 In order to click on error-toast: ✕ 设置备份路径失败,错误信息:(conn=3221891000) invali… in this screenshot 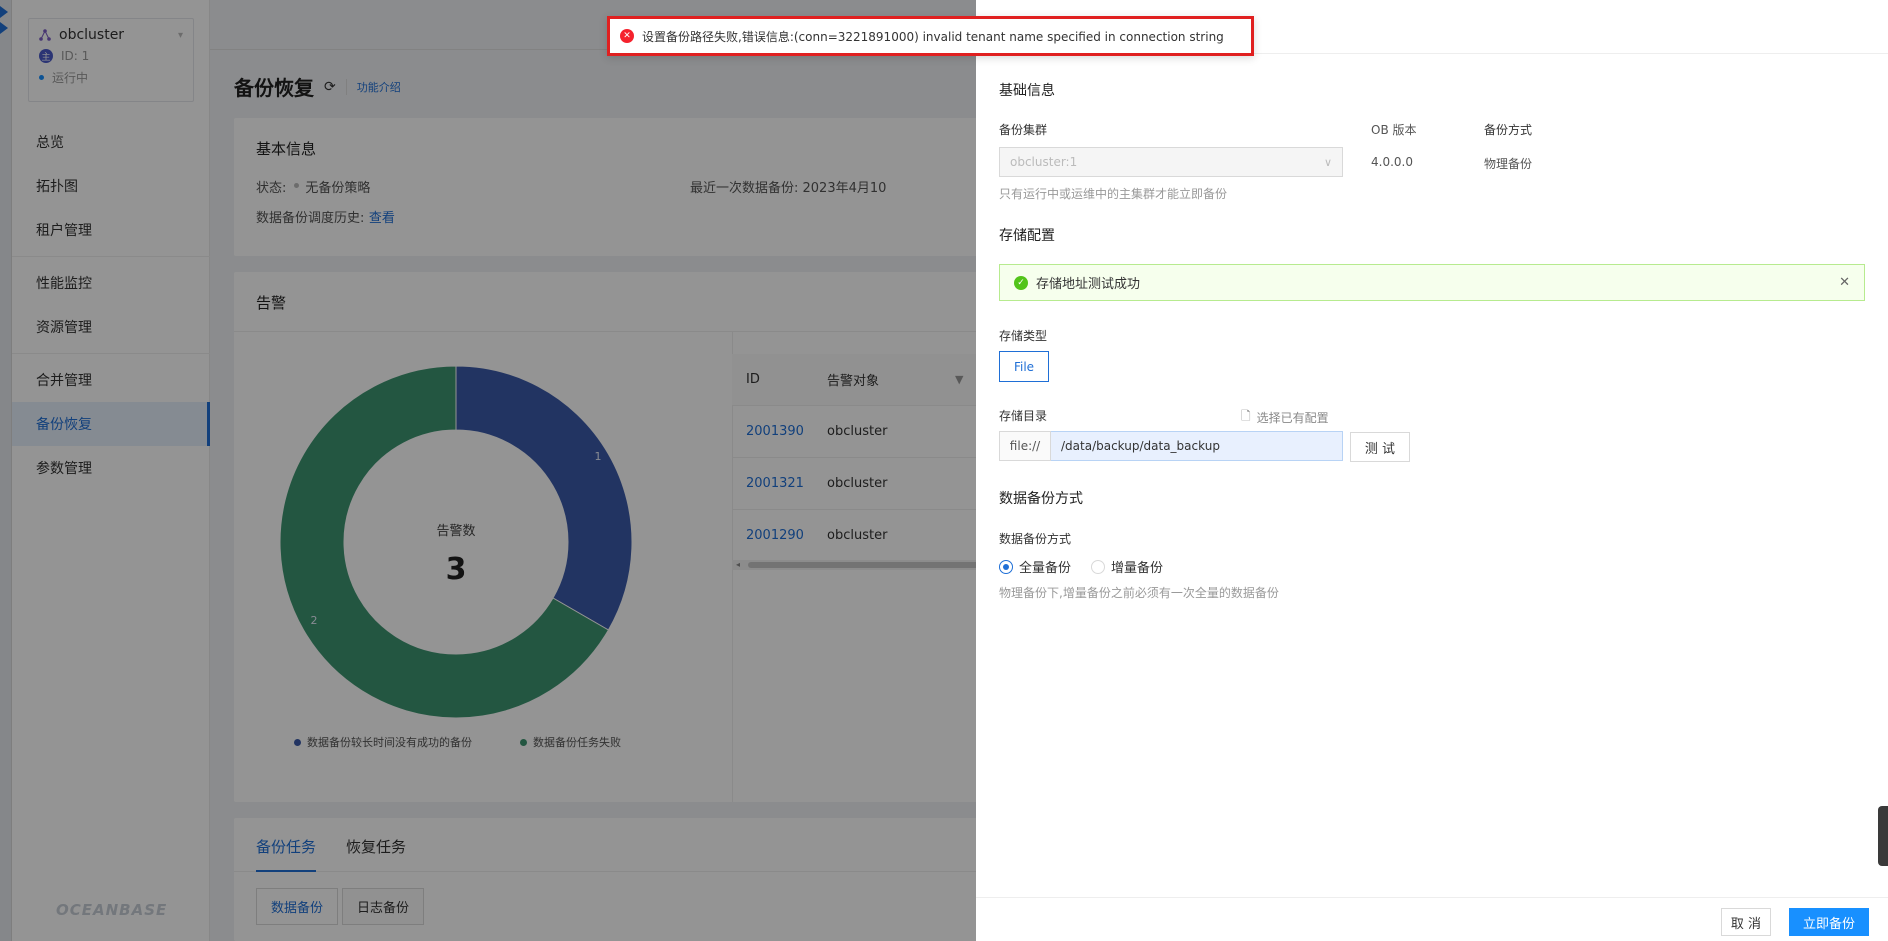, I will do `click(930, 36)`.